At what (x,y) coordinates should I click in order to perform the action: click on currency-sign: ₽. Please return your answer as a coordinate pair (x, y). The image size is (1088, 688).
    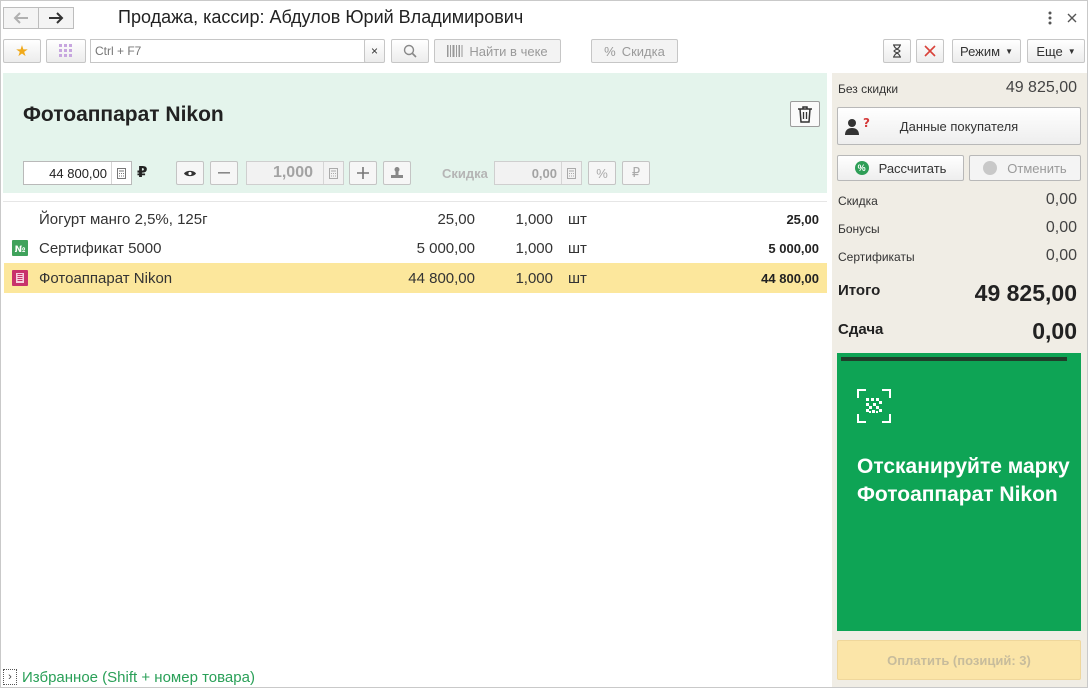
    Looking at the image, I should click on (142, 172).